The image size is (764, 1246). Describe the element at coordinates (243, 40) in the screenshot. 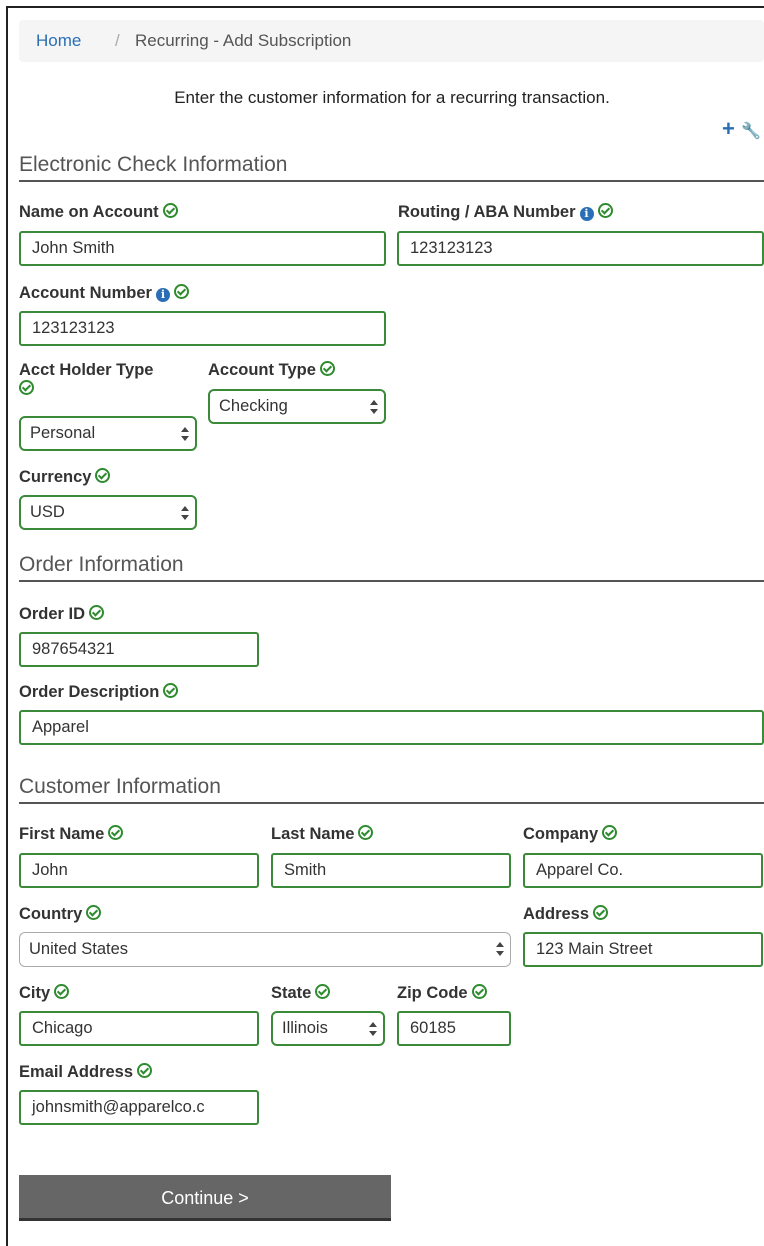

I see `breadcrumb-current: Recurring - Add Subscription` at that location.